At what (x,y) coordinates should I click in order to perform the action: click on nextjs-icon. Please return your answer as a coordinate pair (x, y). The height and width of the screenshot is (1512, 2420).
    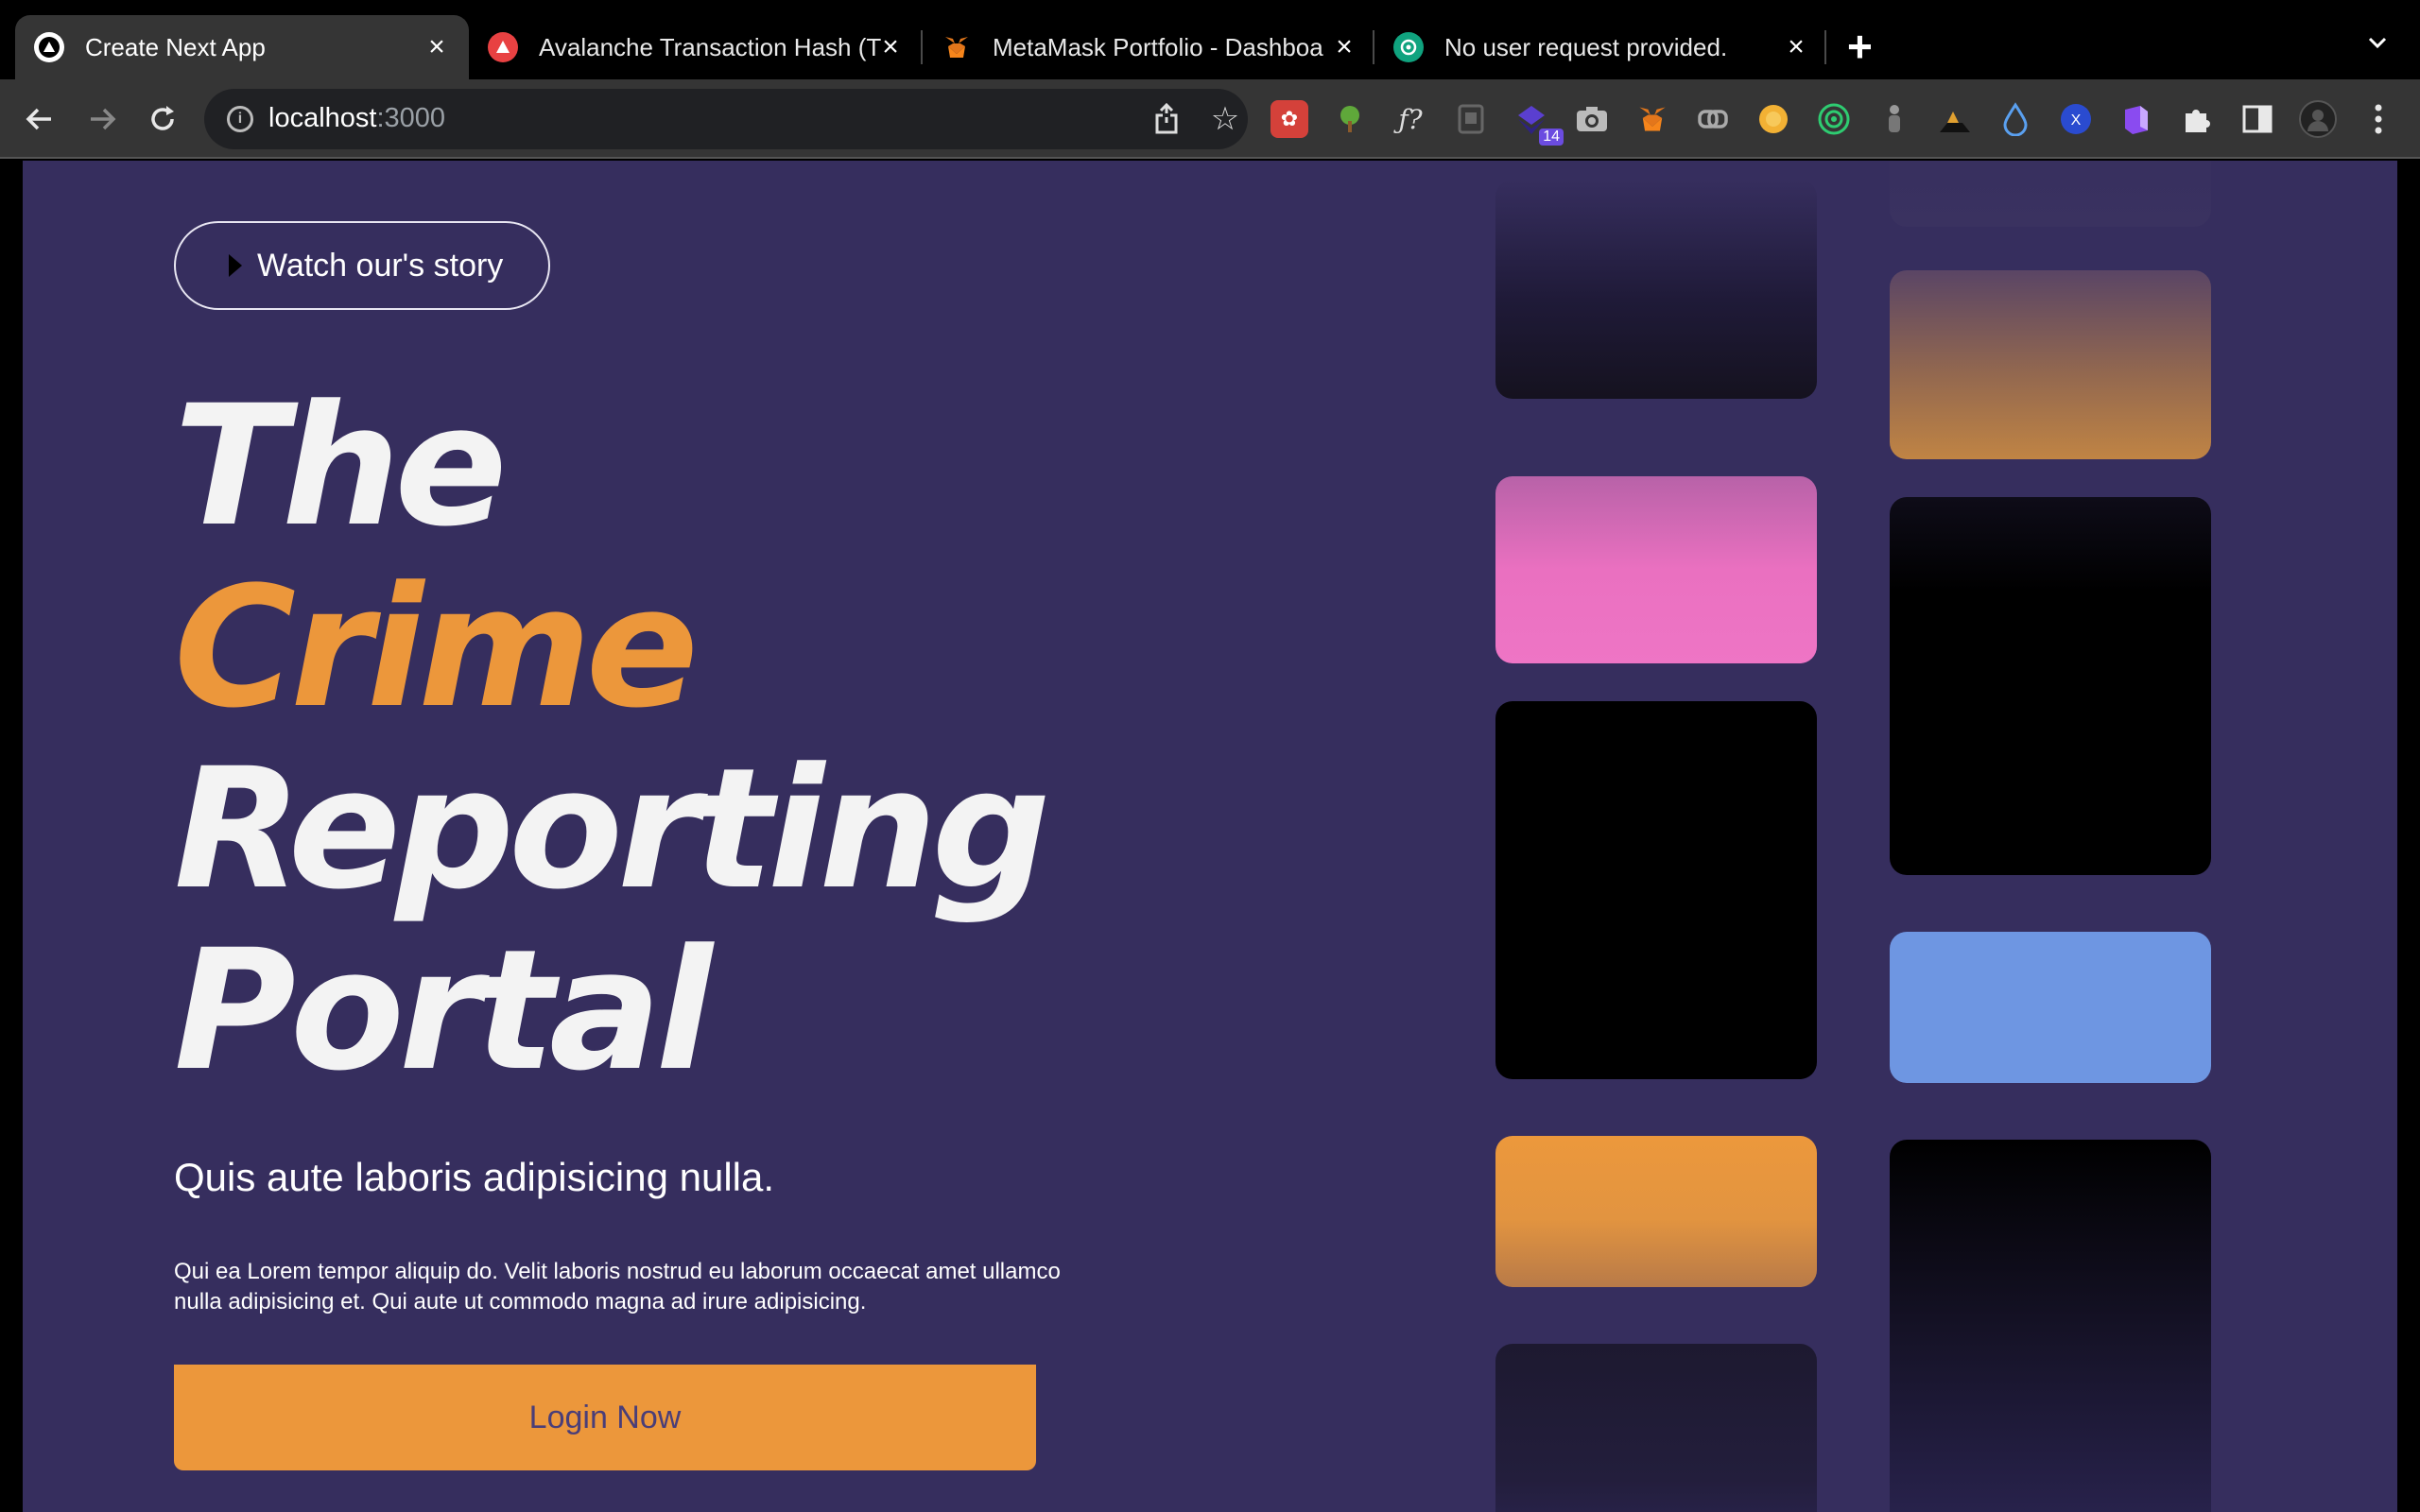
    Looking at the image, I should click on (49, 47).